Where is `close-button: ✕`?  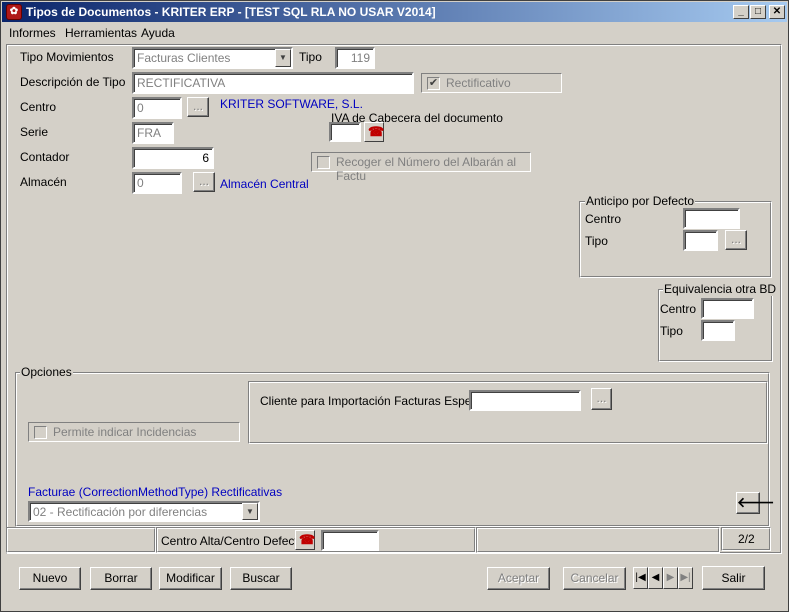 close-button: ✕ is located at coordinates (777, 12).